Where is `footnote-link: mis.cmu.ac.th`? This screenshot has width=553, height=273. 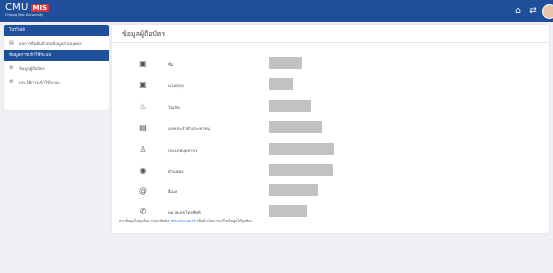 footnote-link: mis.cmu.ac.th is located at coordinates (182, 221).